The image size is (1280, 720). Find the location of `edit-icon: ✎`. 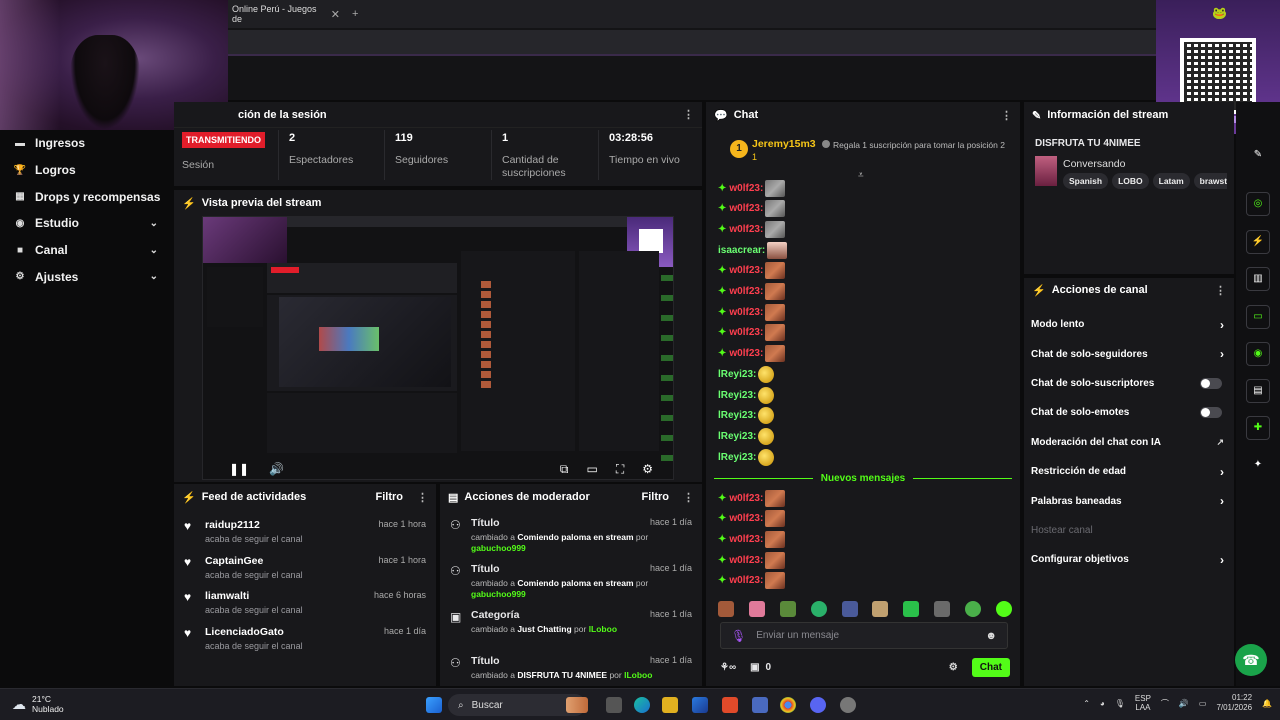

edit-icon: ✎ is located at coordinates (1258, 156).